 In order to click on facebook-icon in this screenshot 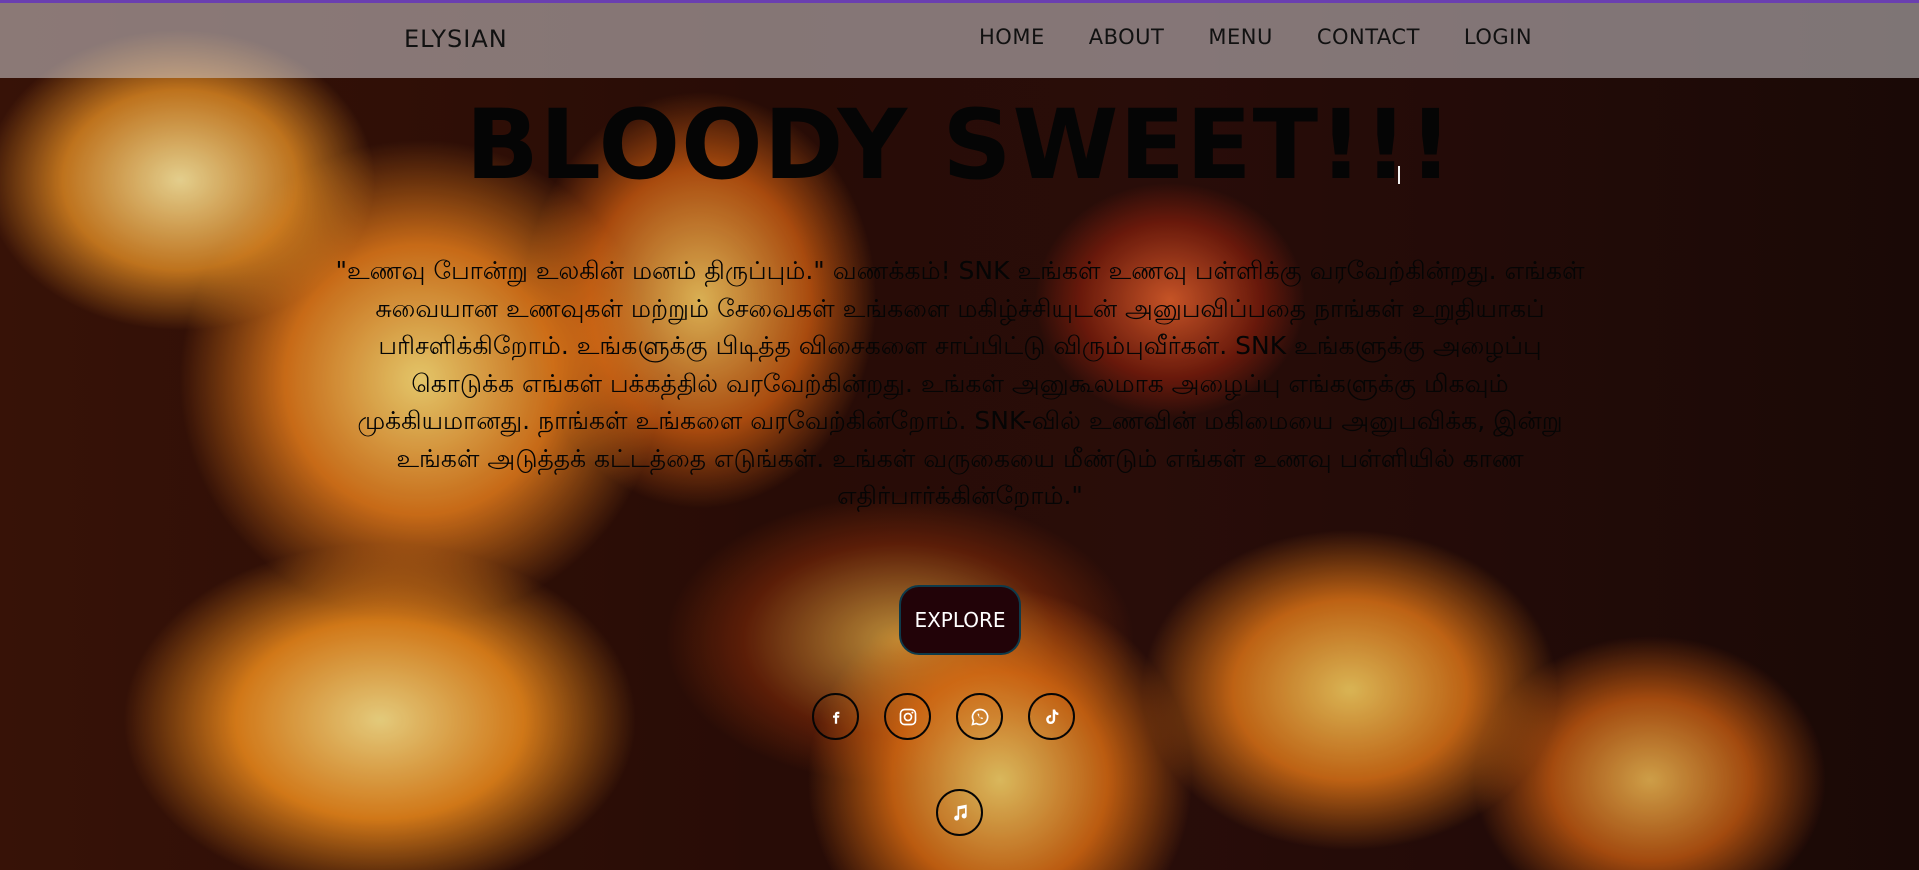, I will do `click(835, 716)`.